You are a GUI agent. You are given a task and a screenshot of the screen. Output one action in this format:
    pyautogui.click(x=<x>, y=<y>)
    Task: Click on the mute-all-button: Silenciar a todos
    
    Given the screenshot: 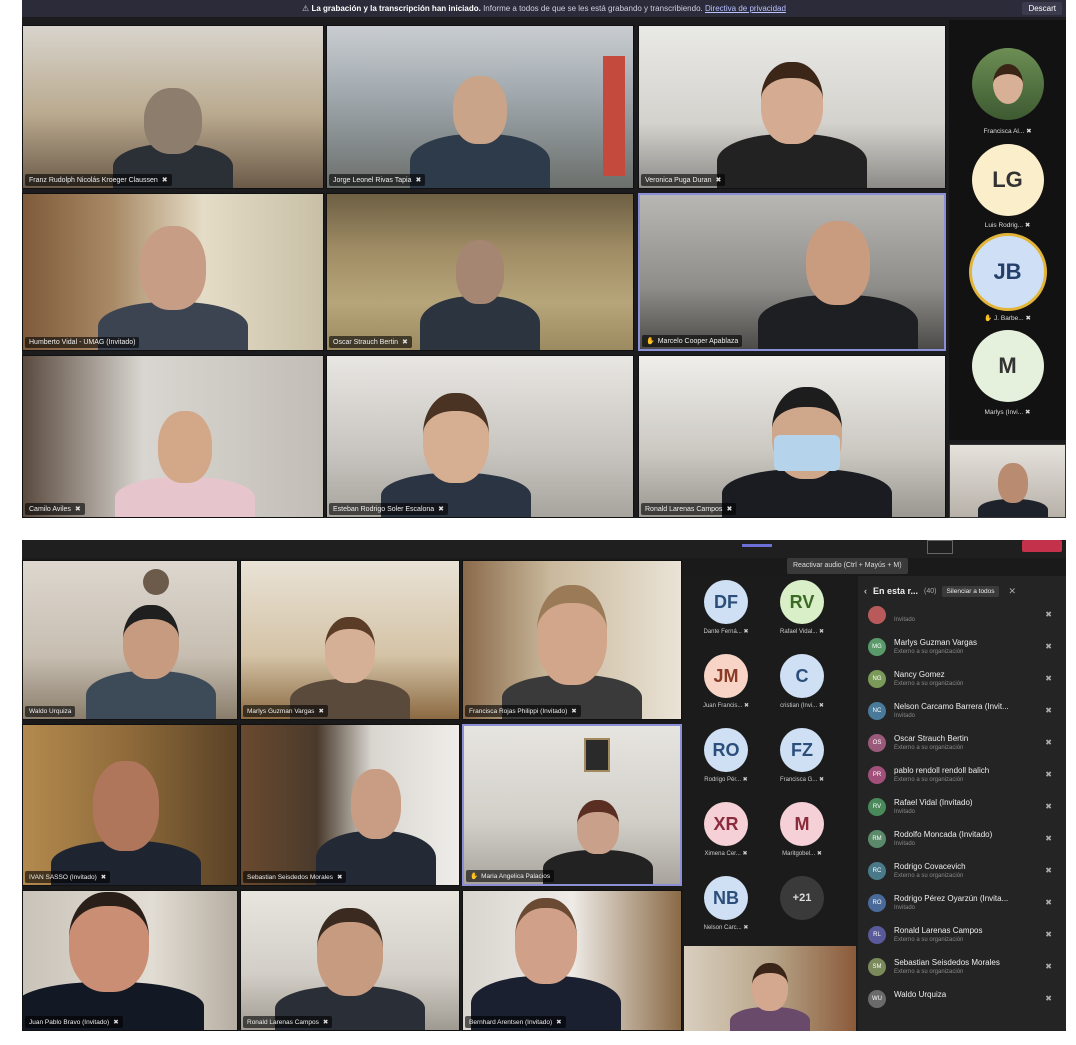 What is the action you would take?
    pyautogui.click(x=970, y=591)
    